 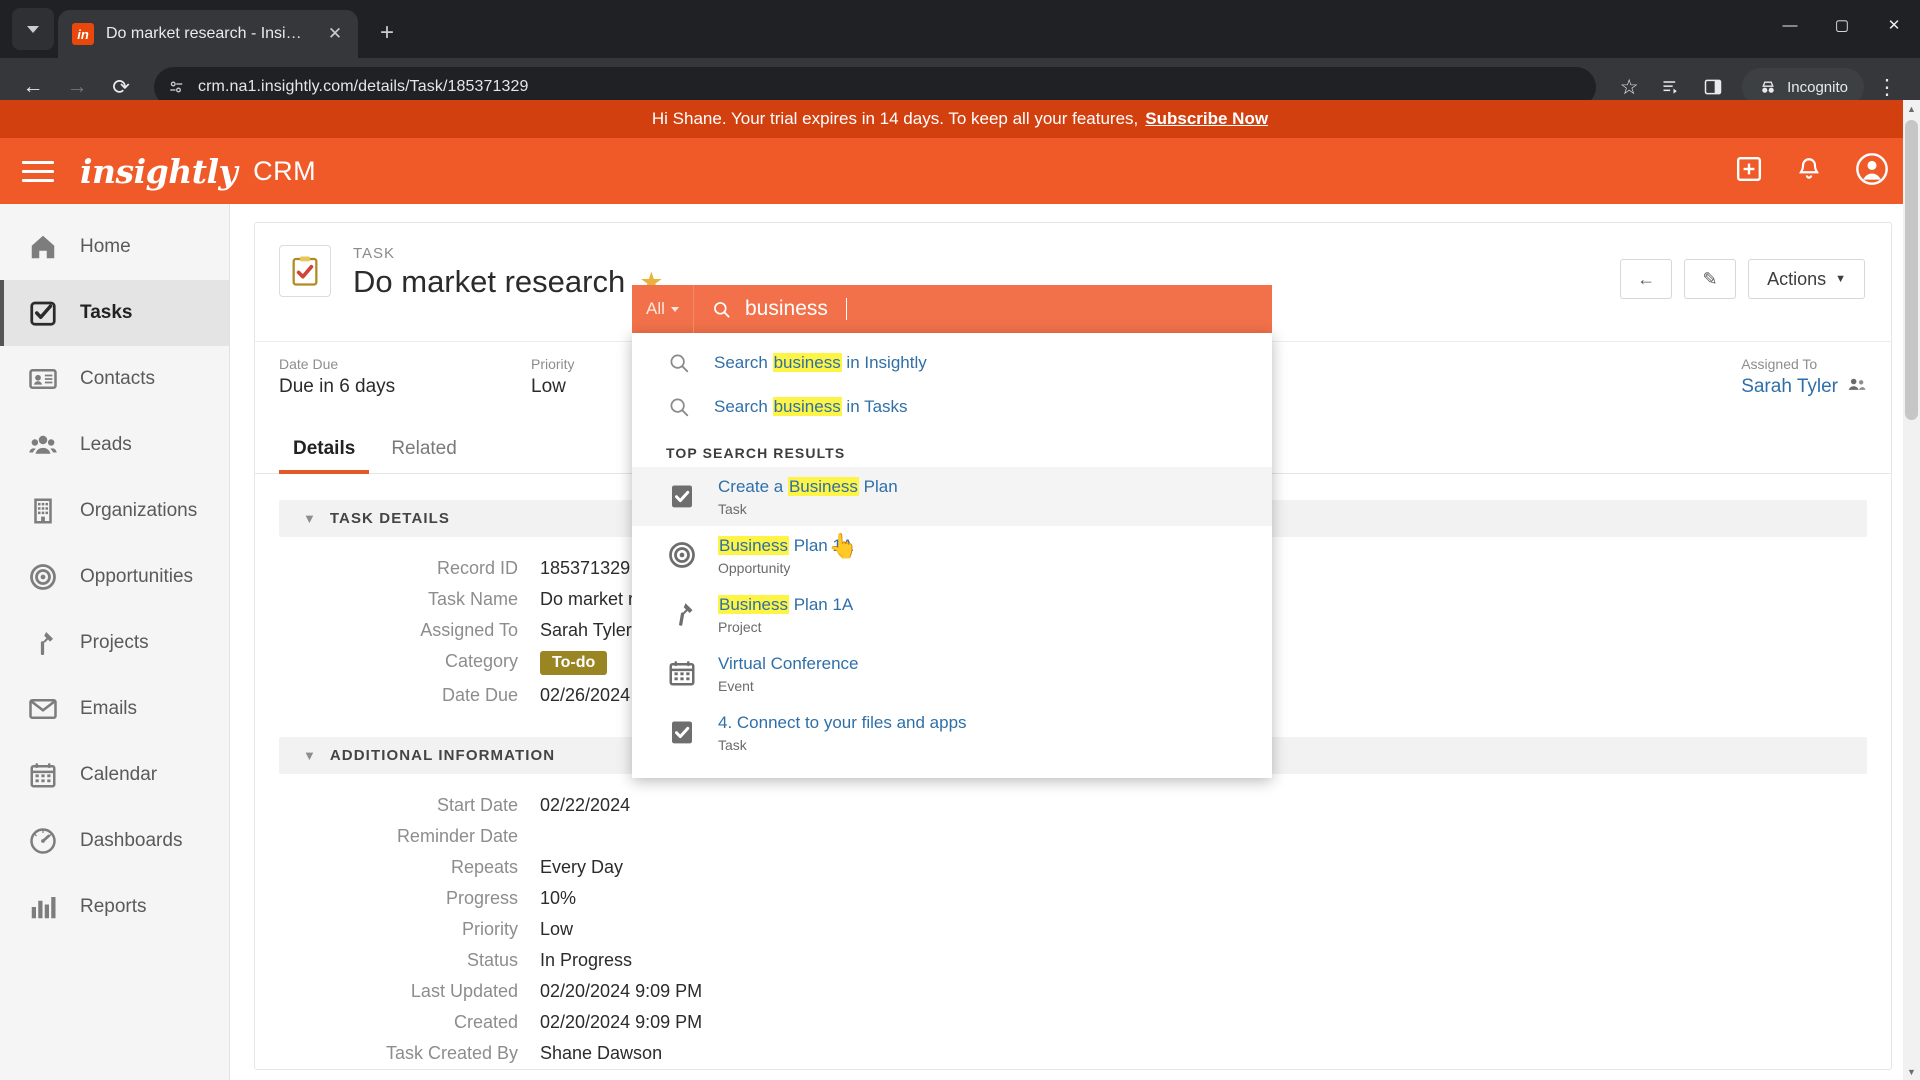 What do you see at coordinates (387, 33) in the screenshot?
I see `new-tab-button: +` at bounding box center [387, 33].